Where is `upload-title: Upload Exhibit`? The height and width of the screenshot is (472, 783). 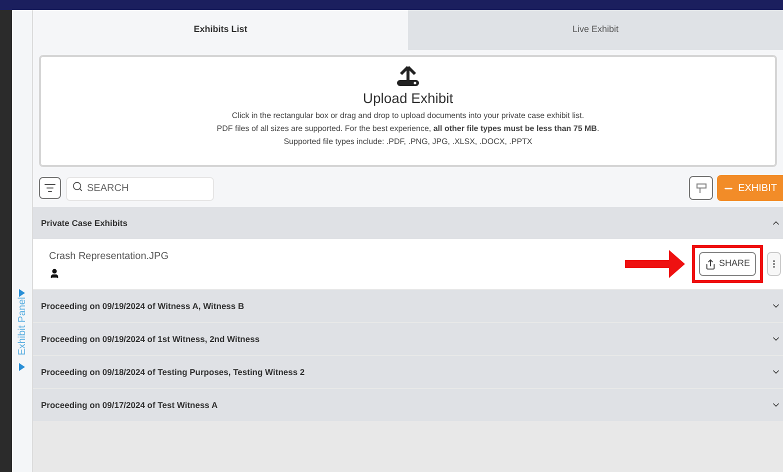
upload-title: Upload Exhibit is located at coordinates (408, 98).